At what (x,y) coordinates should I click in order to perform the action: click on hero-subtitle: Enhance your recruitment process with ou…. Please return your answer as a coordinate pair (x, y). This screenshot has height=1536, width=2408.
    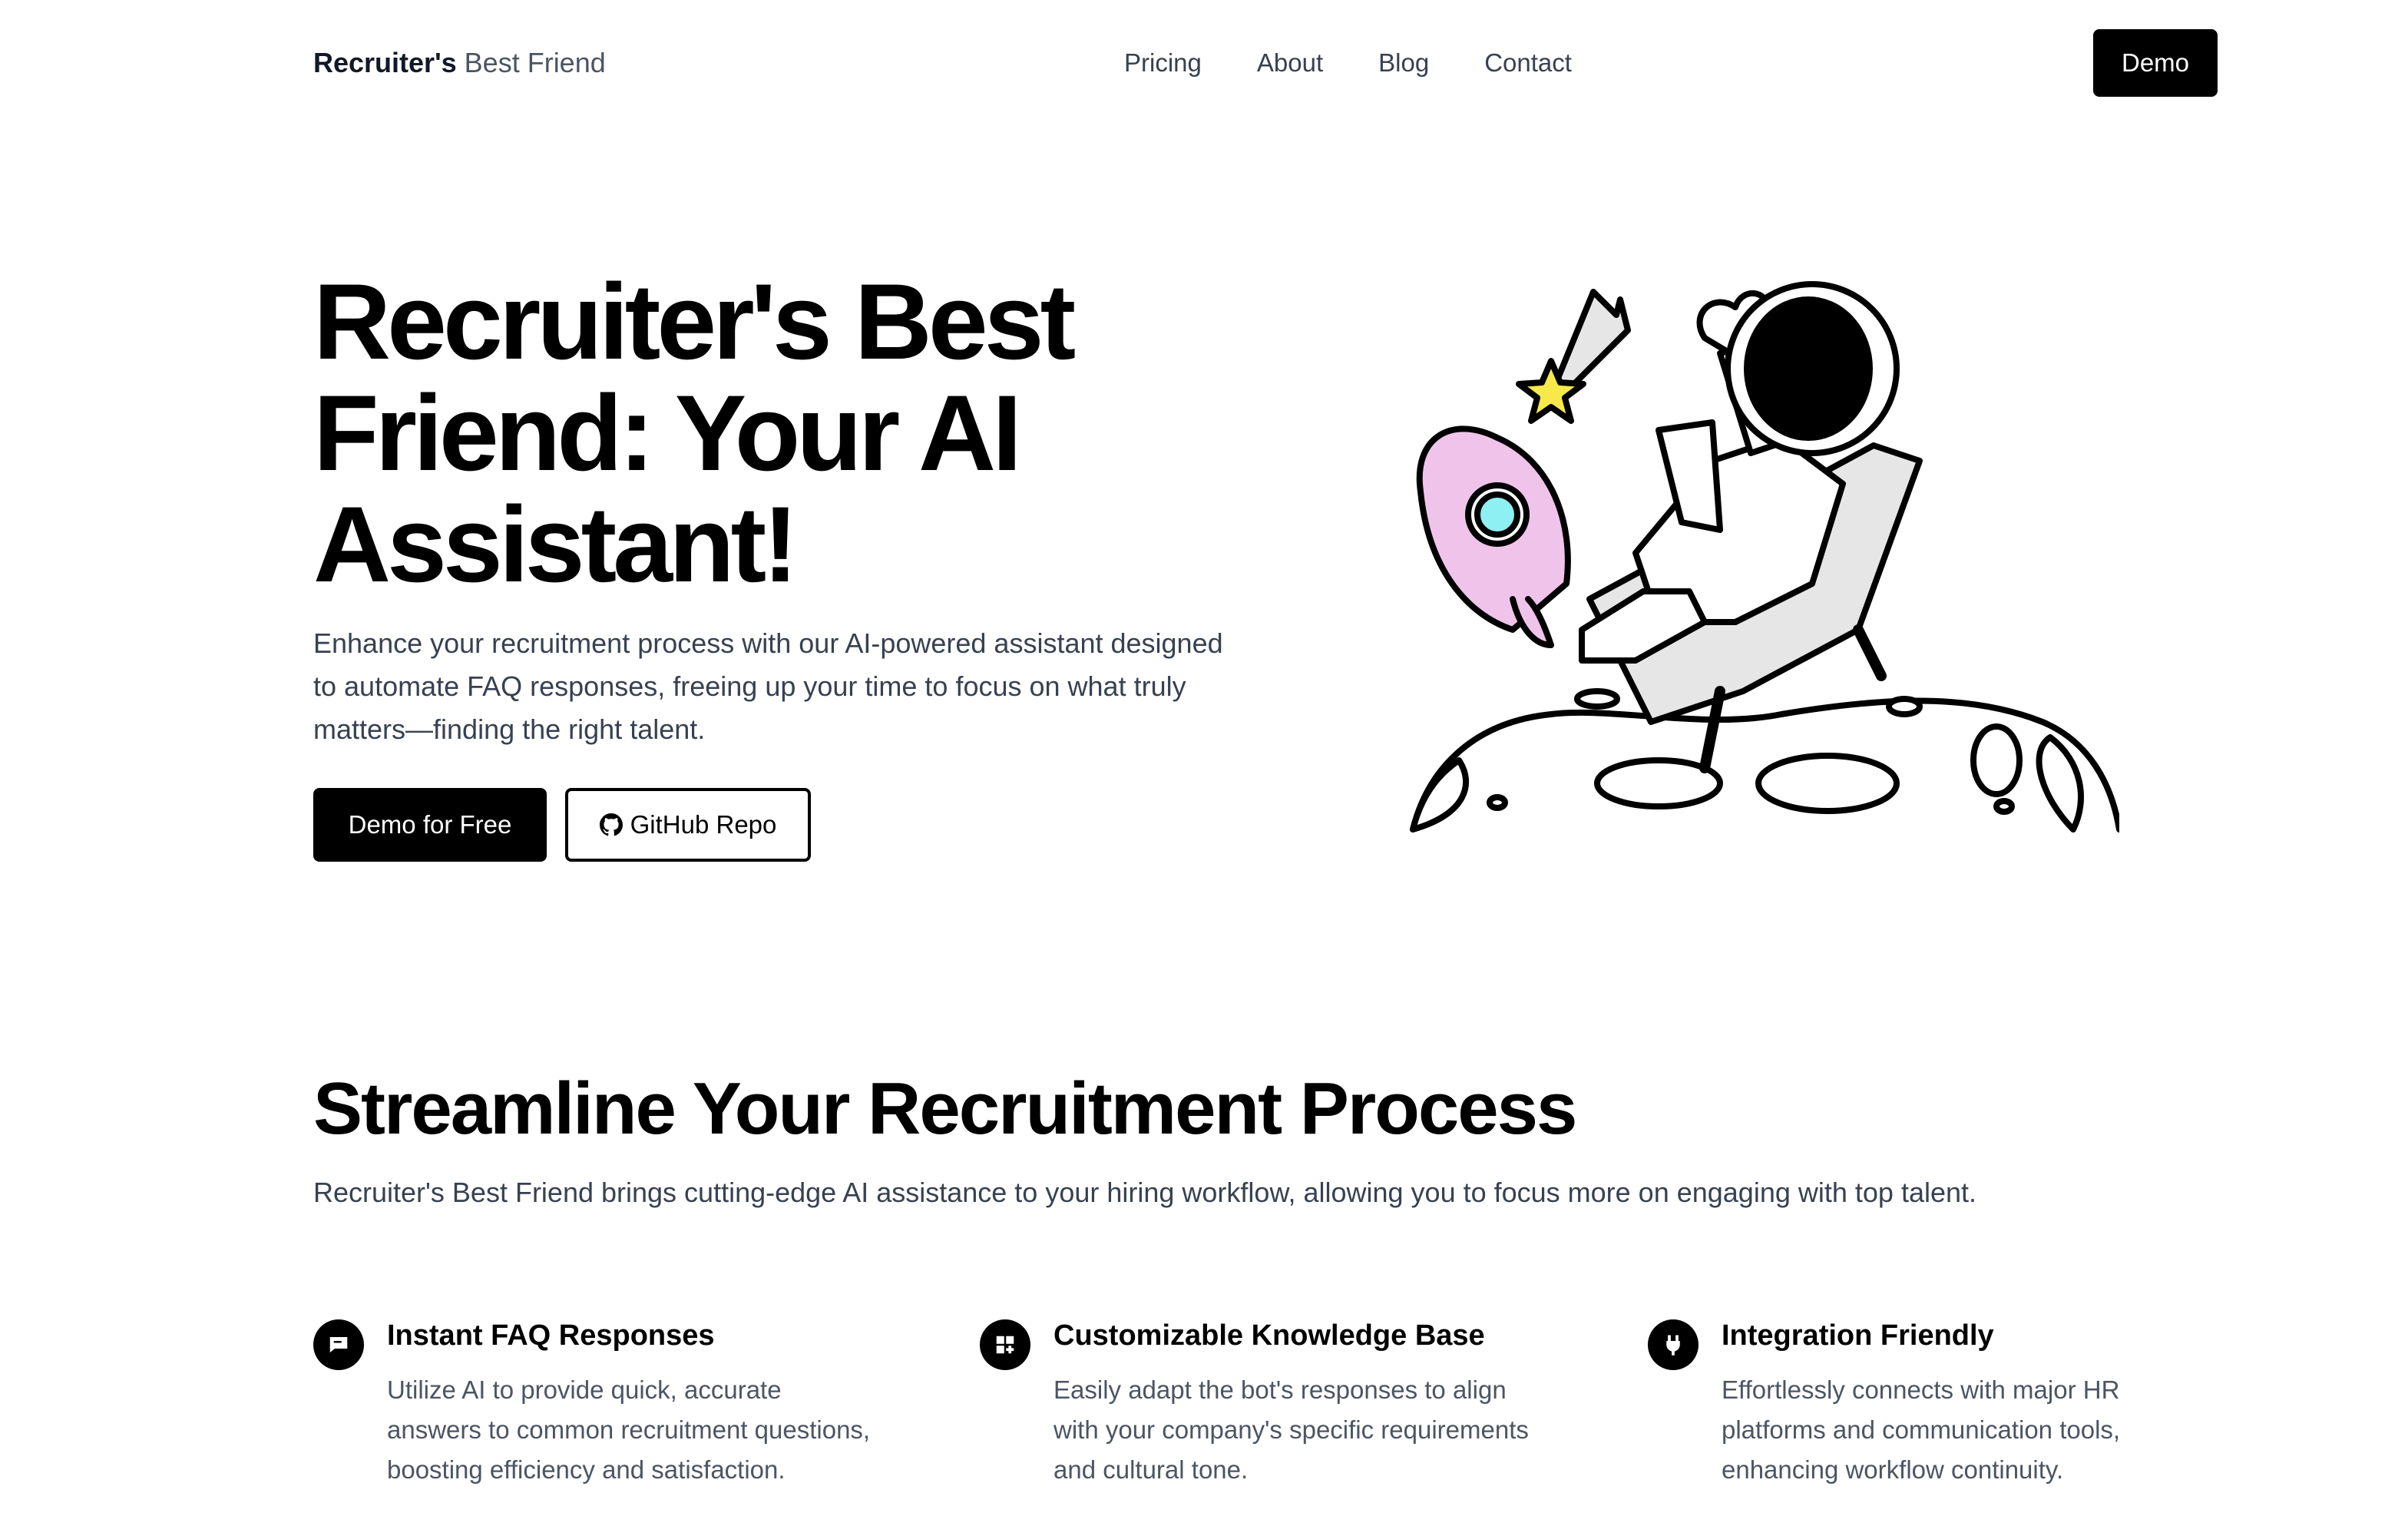
    Looking at the image, I should click on (768, 686).